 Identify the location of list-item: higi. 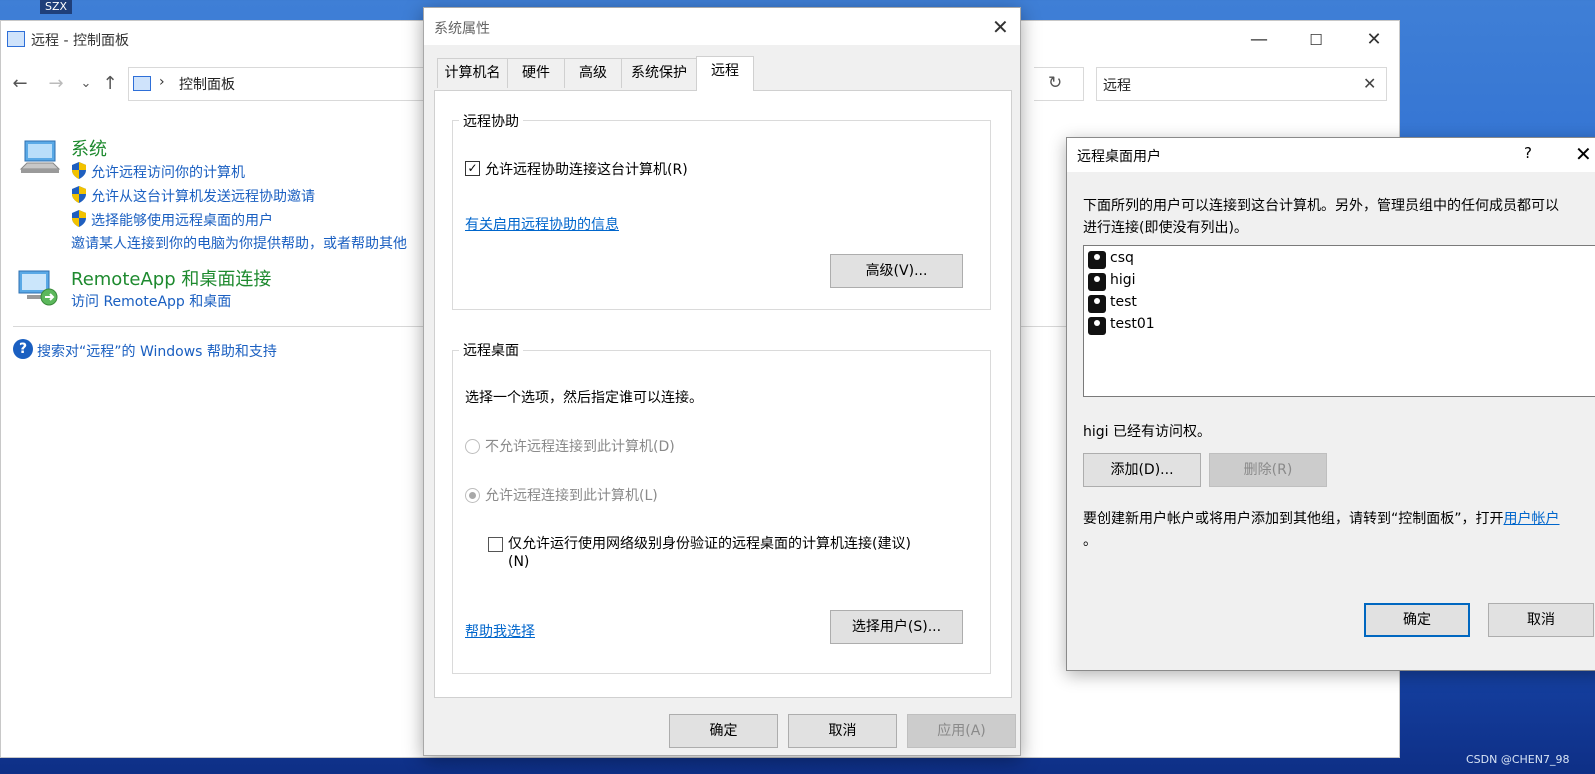
(1238, 282).